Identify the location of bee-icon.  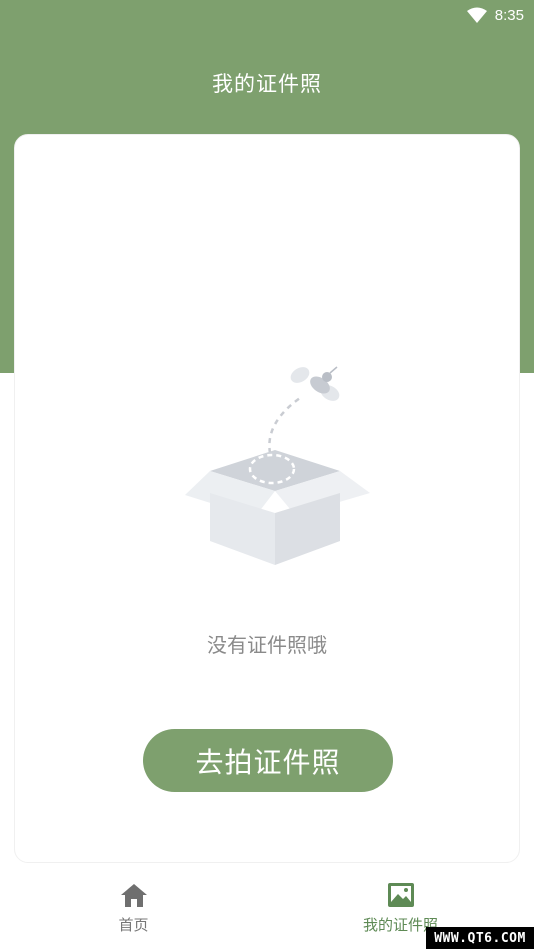
(315, 383).